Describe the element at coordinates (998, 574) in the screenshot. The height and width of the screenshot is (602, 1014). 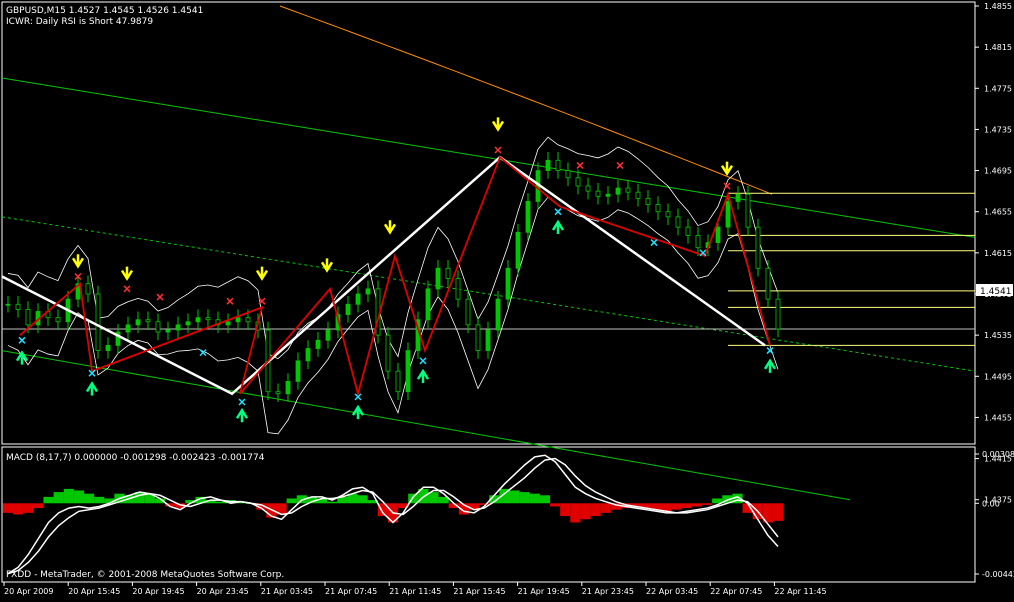
I see `macd-tick-label: -0.00442` at that location.